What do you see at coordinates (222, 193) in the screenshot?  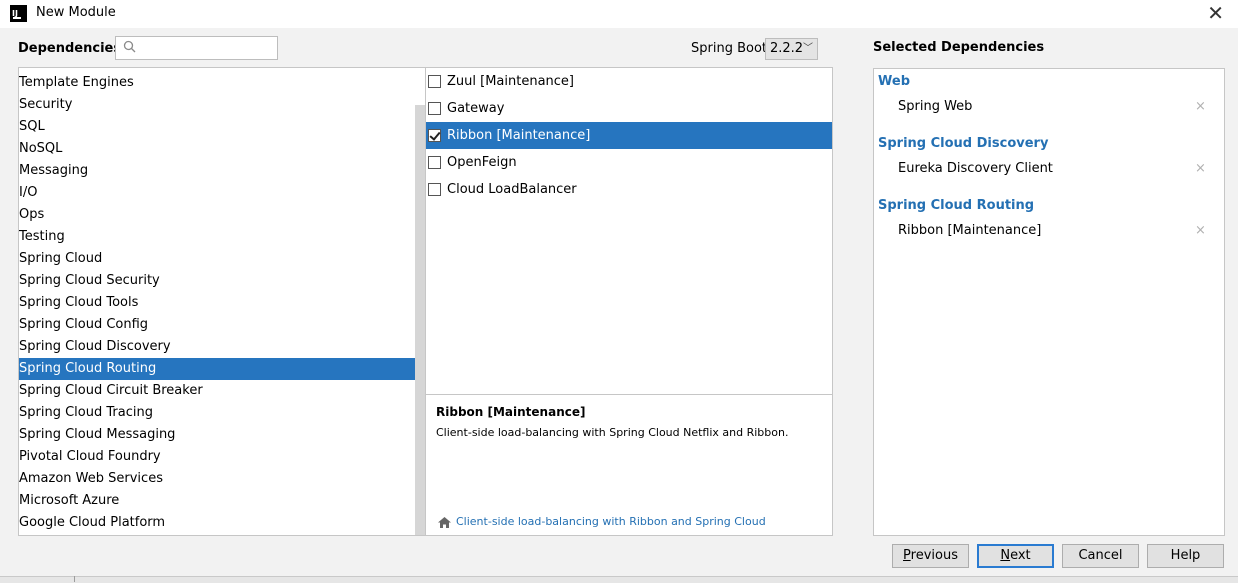 I see `category-item: I/O` at bounding box center [222, 193].